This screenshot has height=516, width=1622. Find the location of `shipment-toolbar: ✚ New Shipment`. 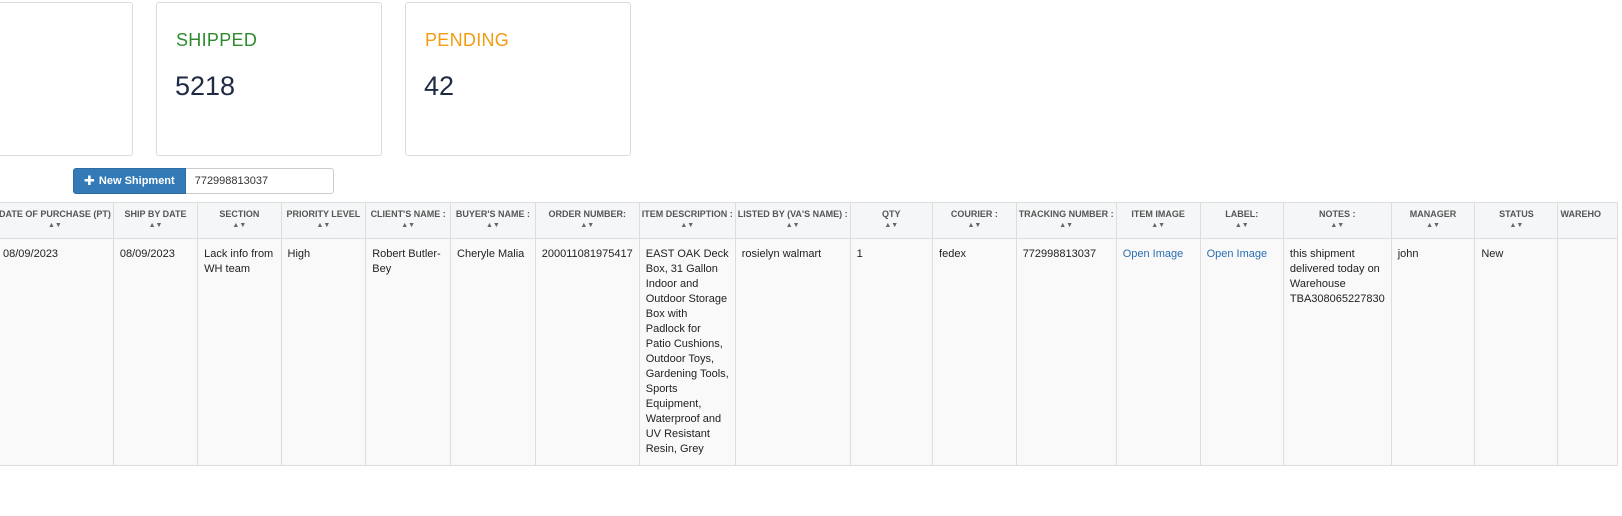

shipment-toolbar: ✚ New Shipment is located at coordinates (203, 181).